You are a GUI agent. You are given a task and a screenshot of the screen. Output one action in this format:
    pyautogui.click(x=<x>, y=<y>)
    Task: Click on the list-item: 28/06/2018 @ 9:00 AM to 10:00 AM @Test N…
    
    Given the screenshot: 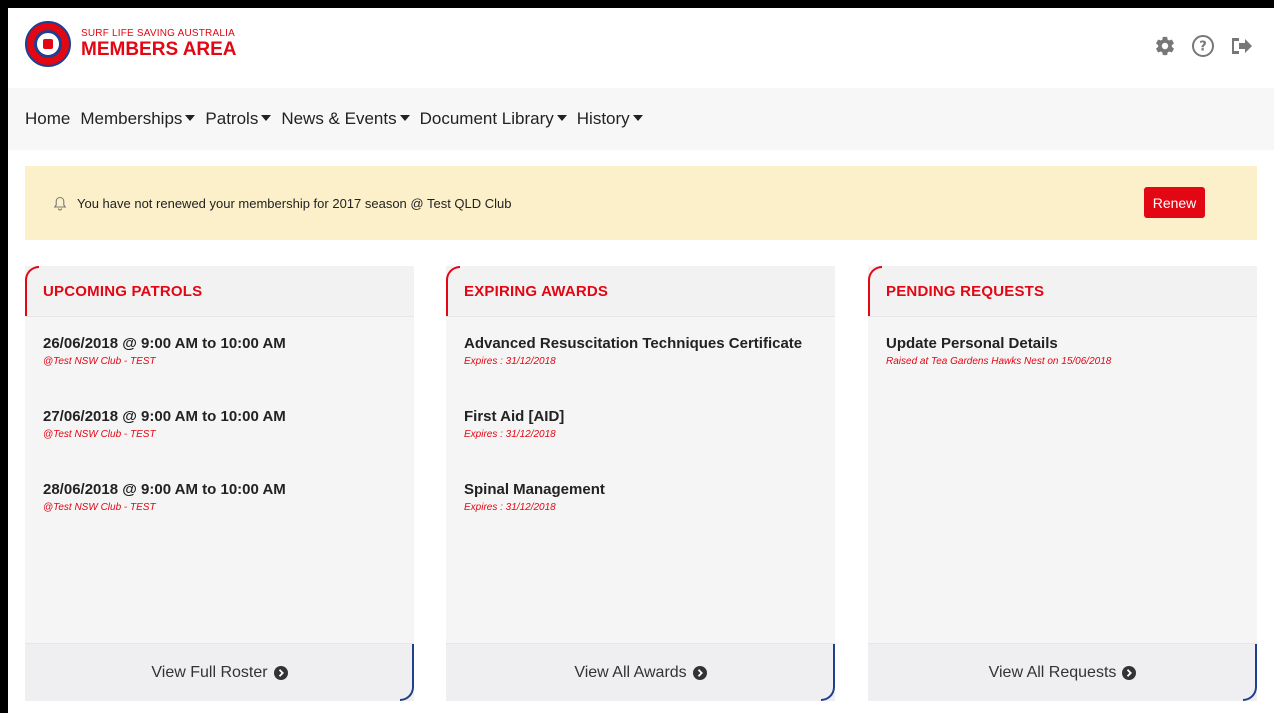 What is the action you would take?
    pyautogui.click(x=219, y=497)
    